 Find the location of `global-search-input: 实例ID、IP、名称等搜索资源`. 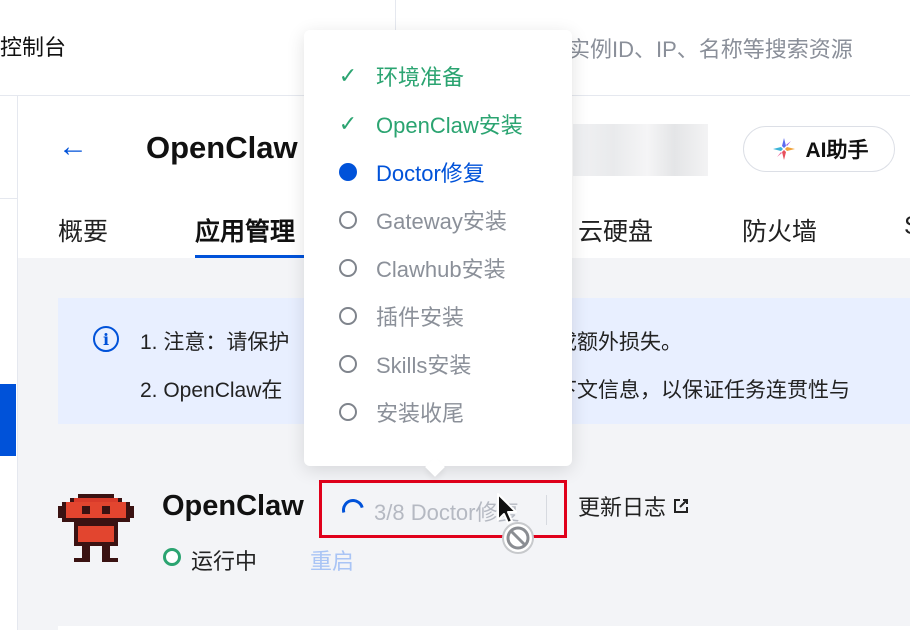

global-search-input: 实例ID、IP、名称等搜索资源 is located at coordinates (710, 48).